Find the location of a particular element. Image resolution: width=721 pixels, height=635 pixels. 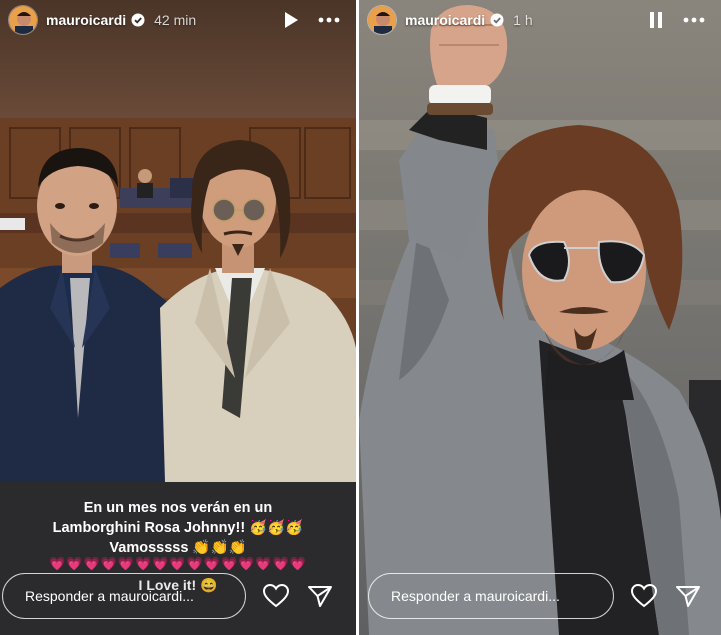

post-time: 1 h is located at coordinates (523, 20).